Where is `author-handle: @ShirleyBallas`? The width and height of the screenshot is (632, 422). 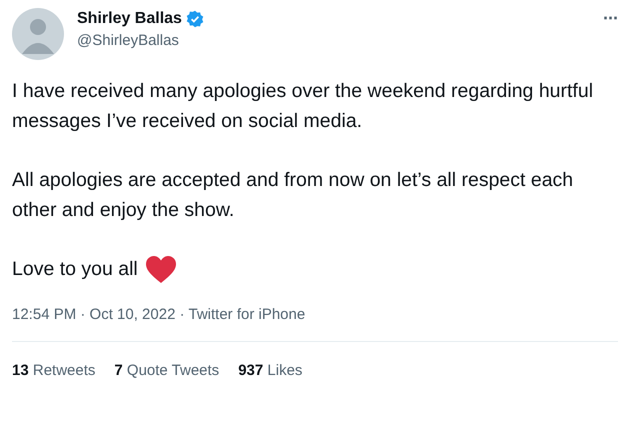
author-handle: @ShirleyBallas is located at coordinates (333, 40).